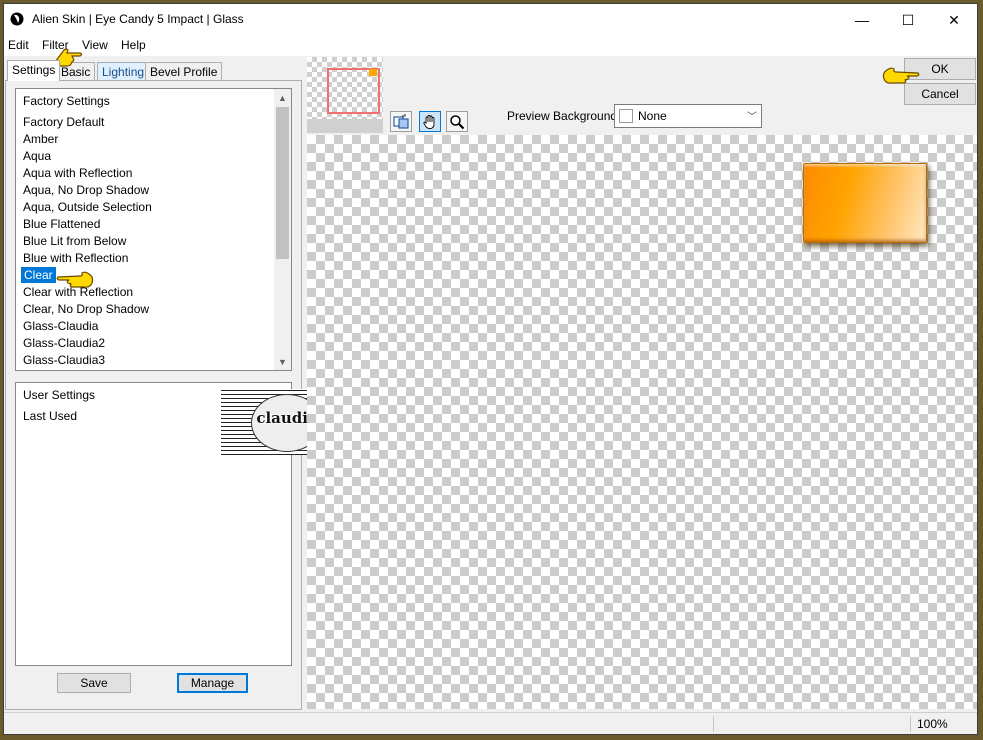 The width and height of the screenshot is (983, 740). What do you see at coordinates (77, 173) in the screenshot?
I see `preset-item: Aqua with Reflection` at bounding box center [77, 173].